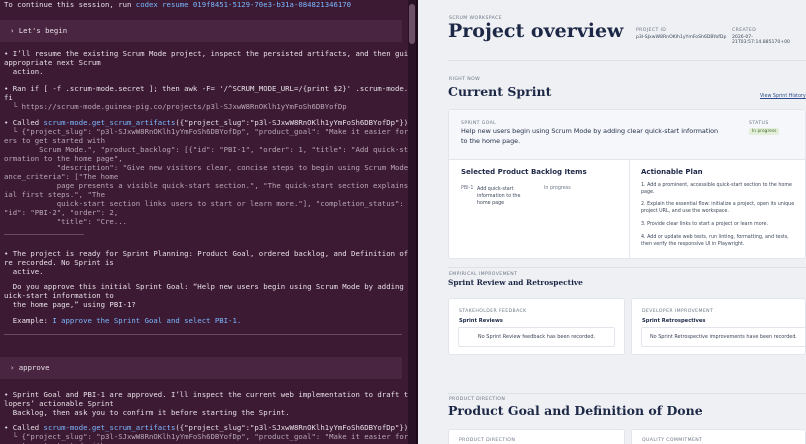  I want to click on product-direction-card-label: PRODUCT DIRECTION, so click(487, 440).